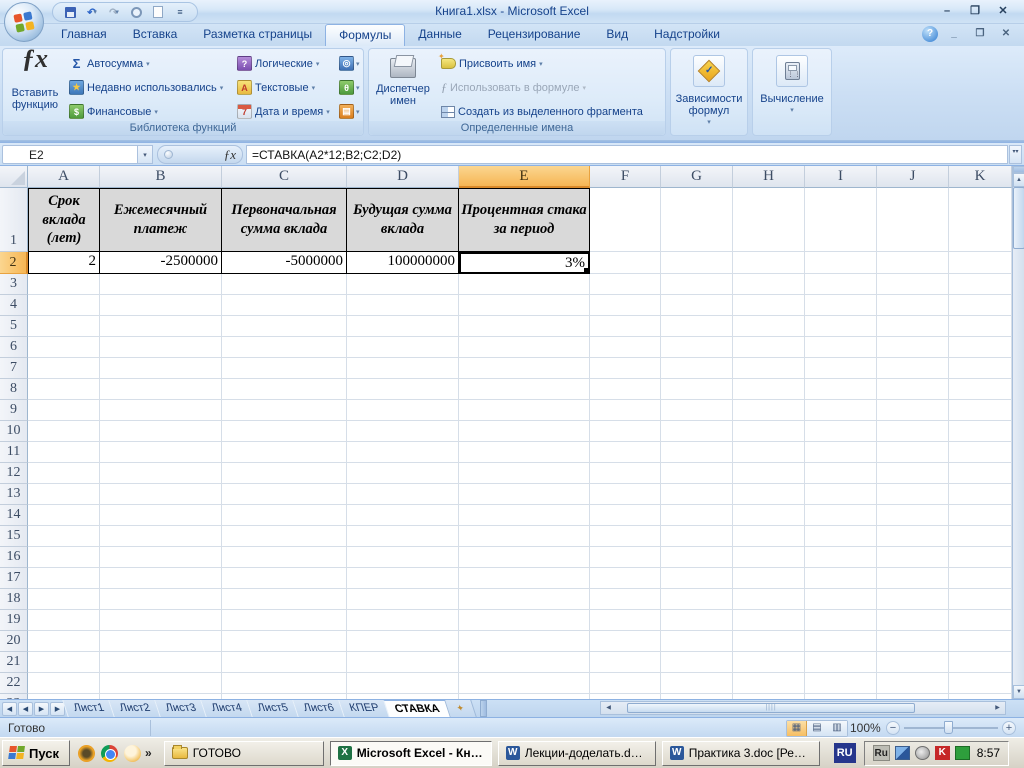 Image resolution: width=1024 pixels, height=768 pixels. I want to click on cell-C17, so click(284, 578).